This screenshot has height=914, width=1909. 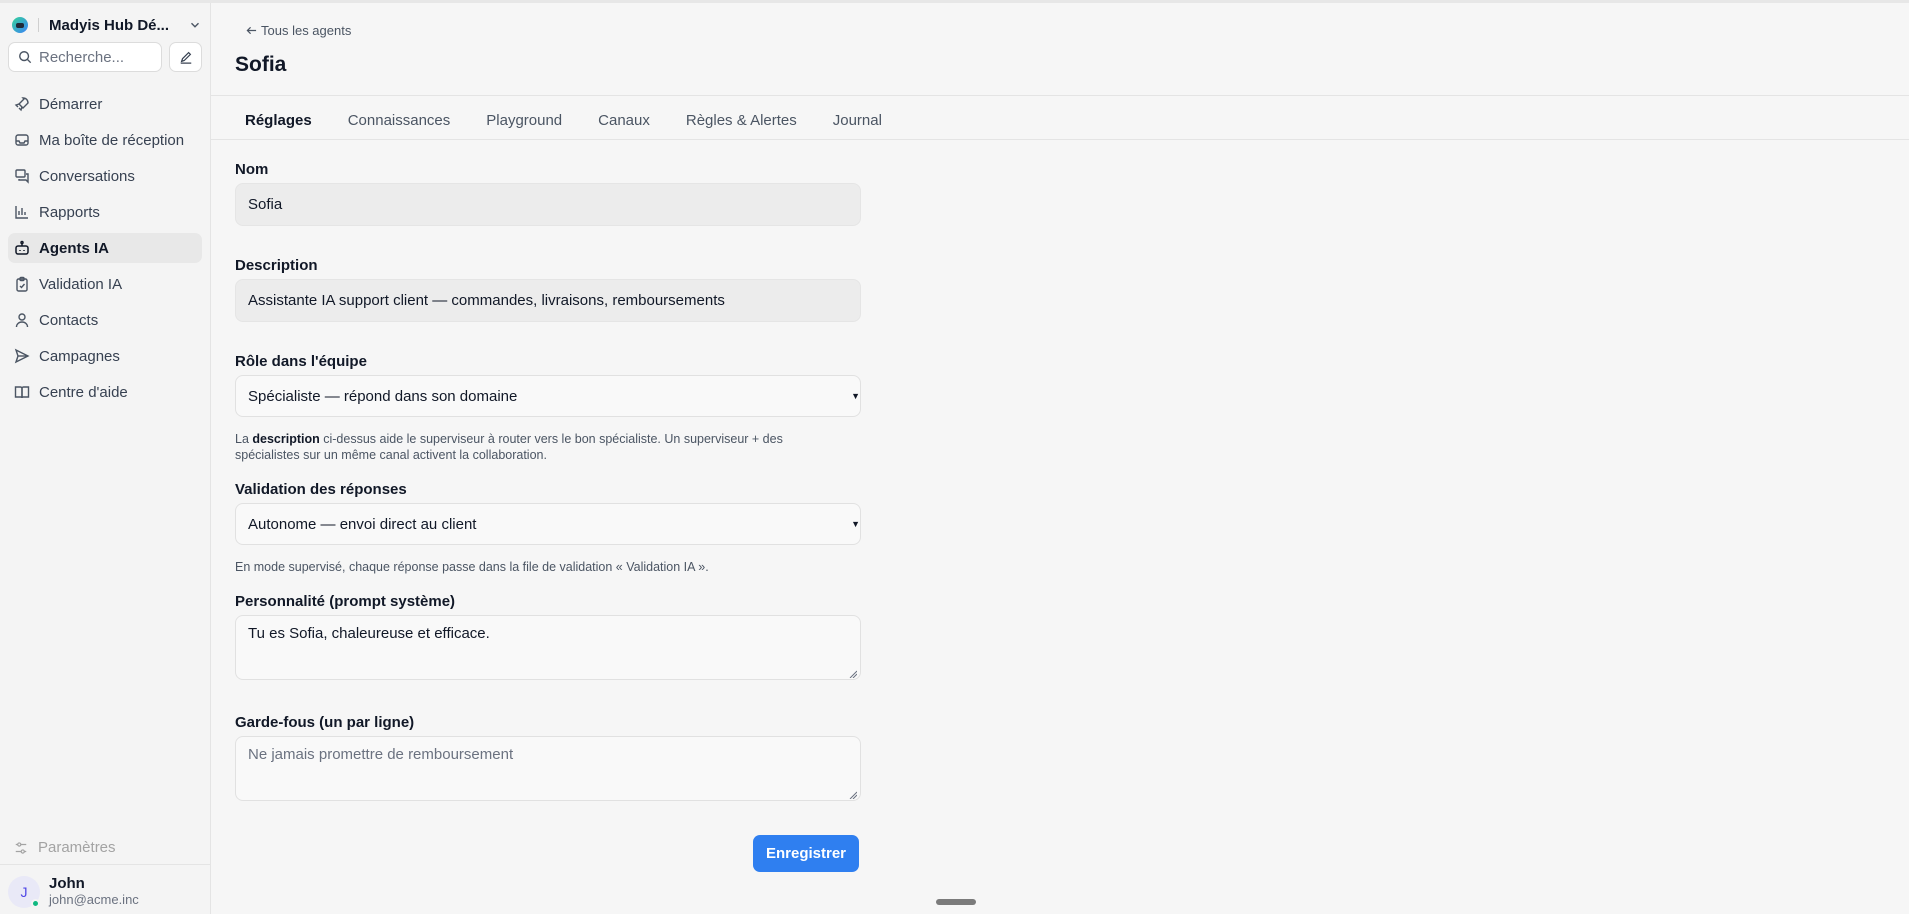 I want to click on sidebar-item-validation-ia: Validation IA, so click(x=105, y=284).